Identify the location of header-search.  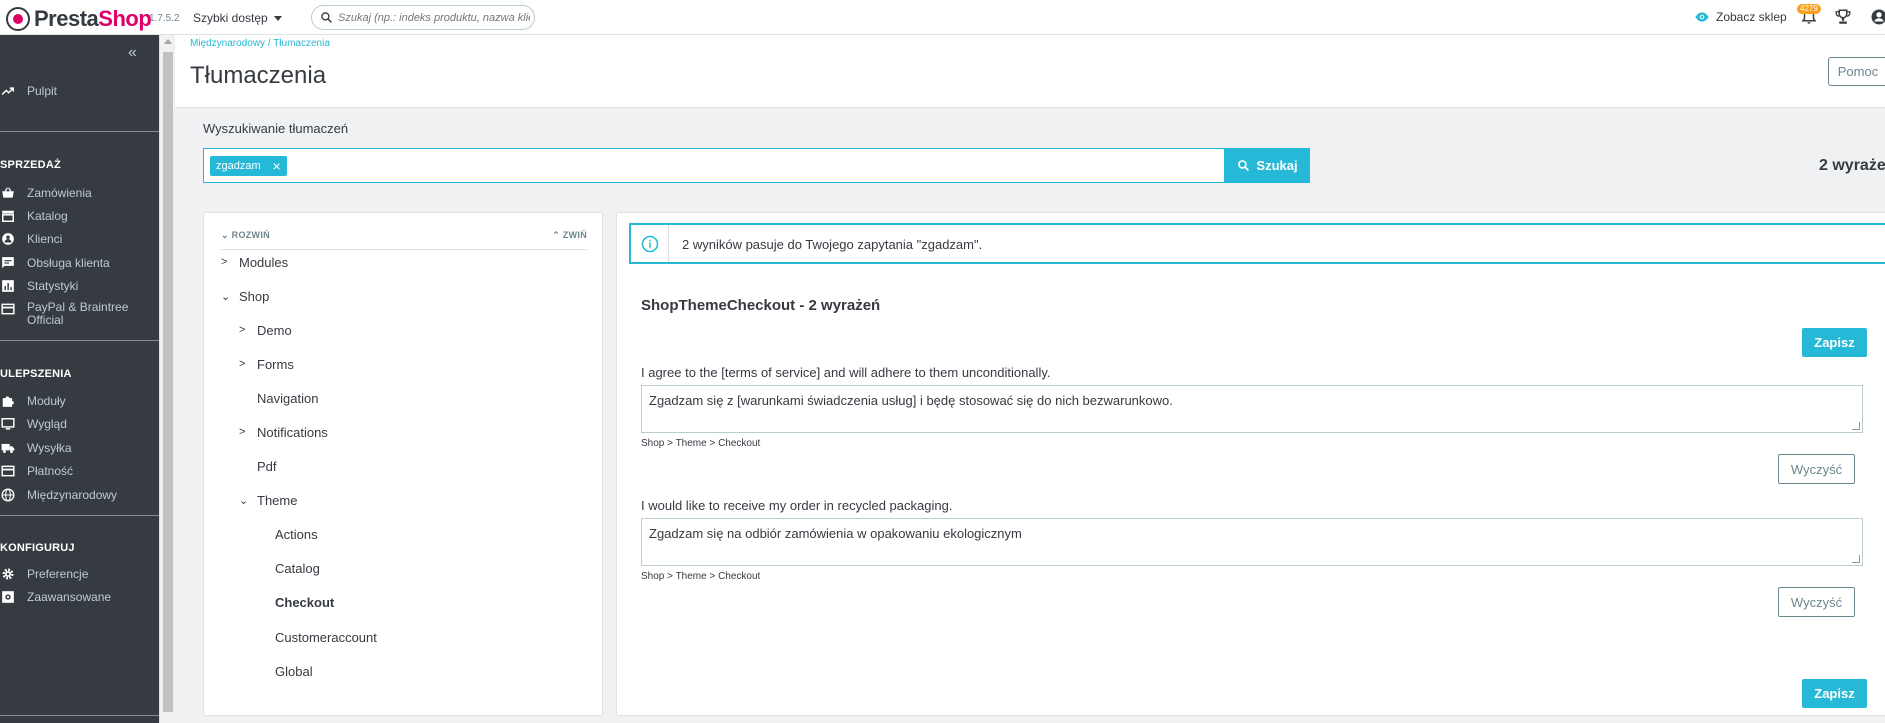
(423, 17).